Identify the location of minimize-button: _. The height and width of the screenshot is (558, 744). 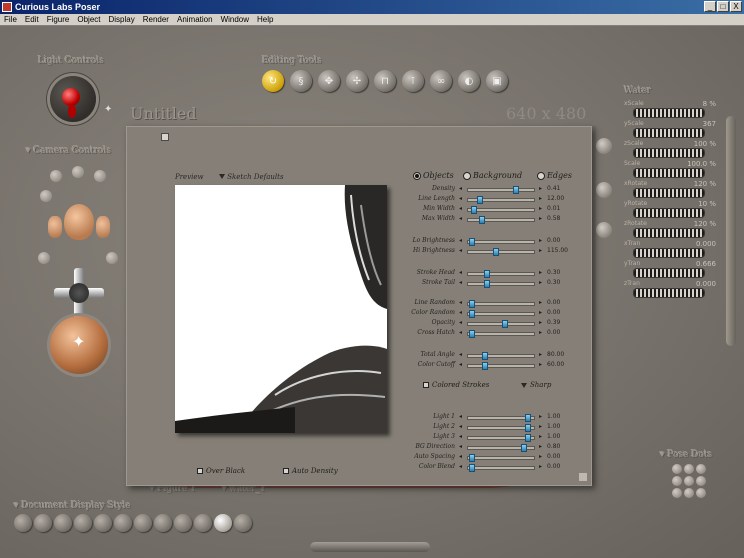
(710, 6).